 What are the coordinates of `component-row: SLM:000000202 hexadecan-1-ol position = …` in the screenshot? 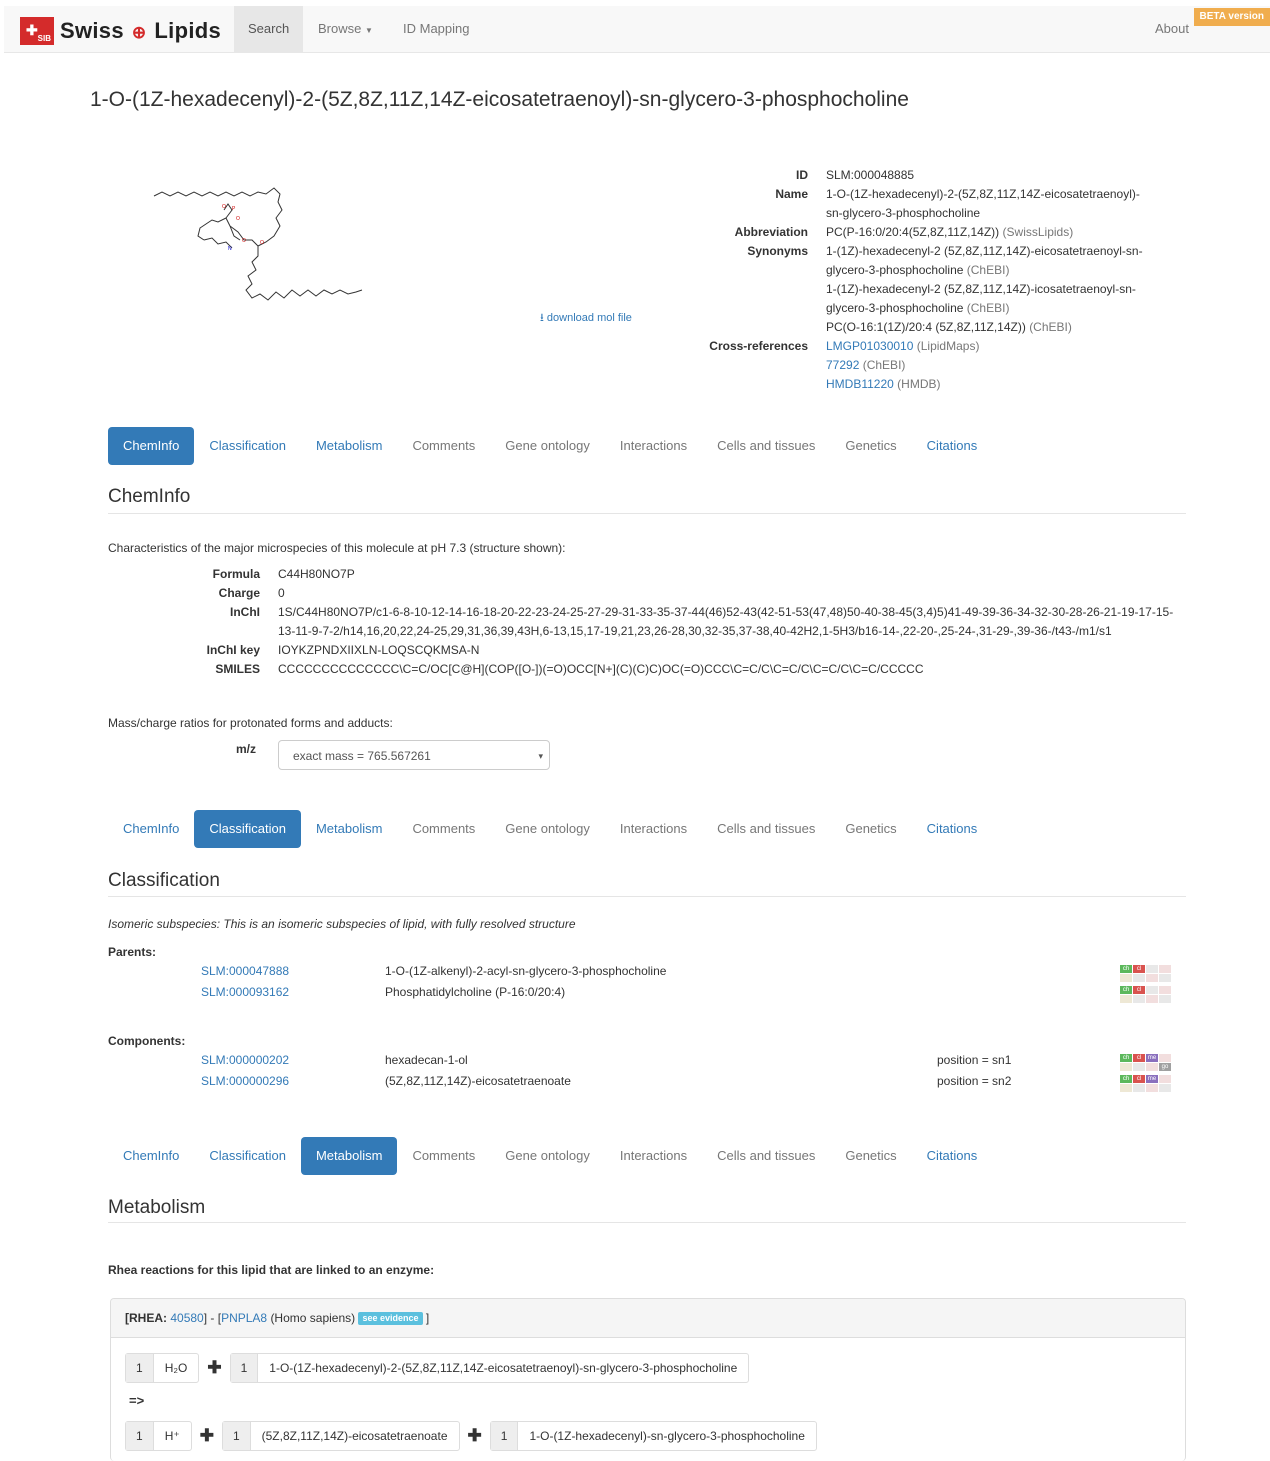 It's located at (635, 1063).